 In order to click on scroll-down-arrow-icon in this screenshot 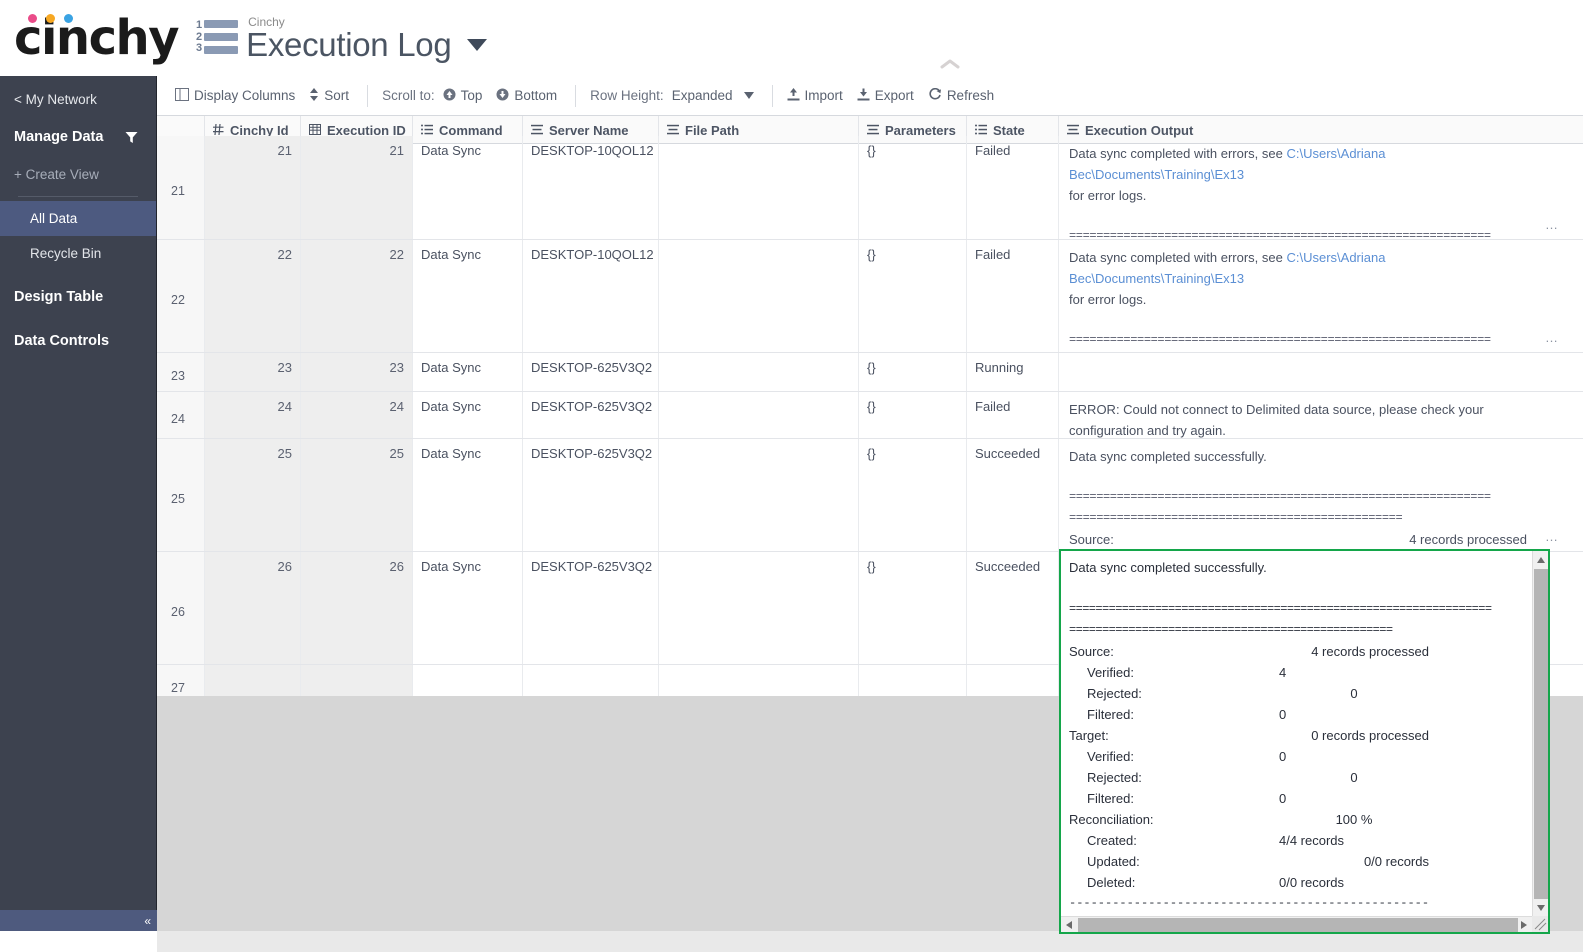, I will do `click(1540, 907)`.